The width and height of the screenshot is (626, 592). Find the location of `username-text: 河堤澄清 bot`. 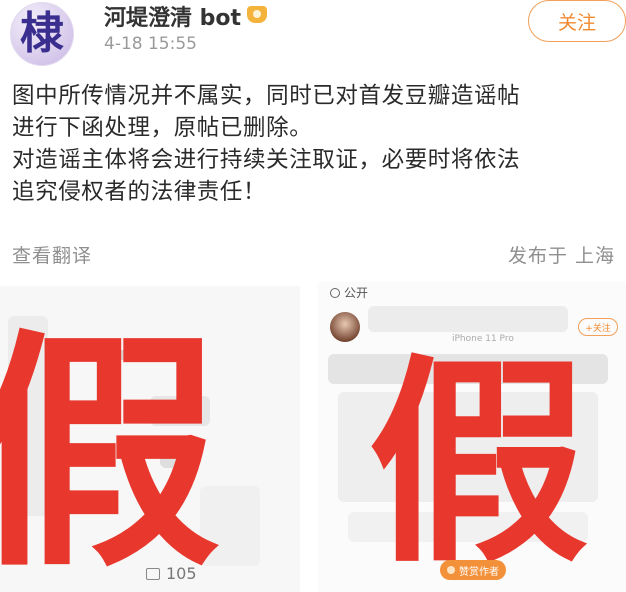

username-text: 河堤澄清 bot is located at coordinates (173, 18).